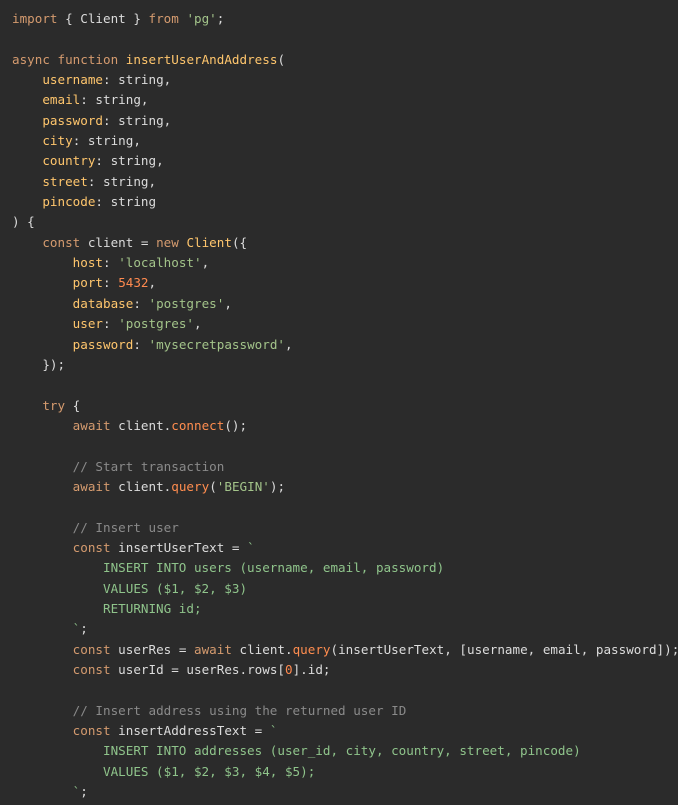  I want to click on code-token-plain: ();, so click(236, 425).